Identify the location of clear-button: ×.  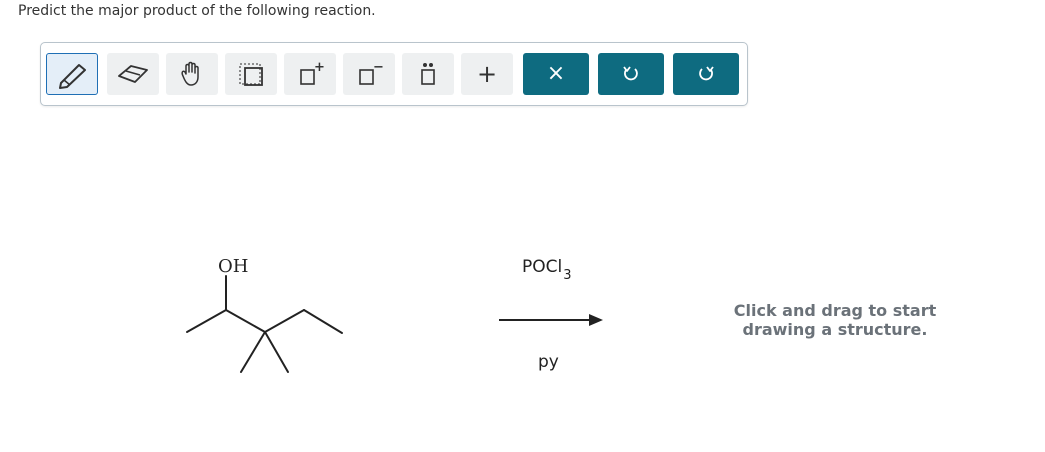
(556, 74).